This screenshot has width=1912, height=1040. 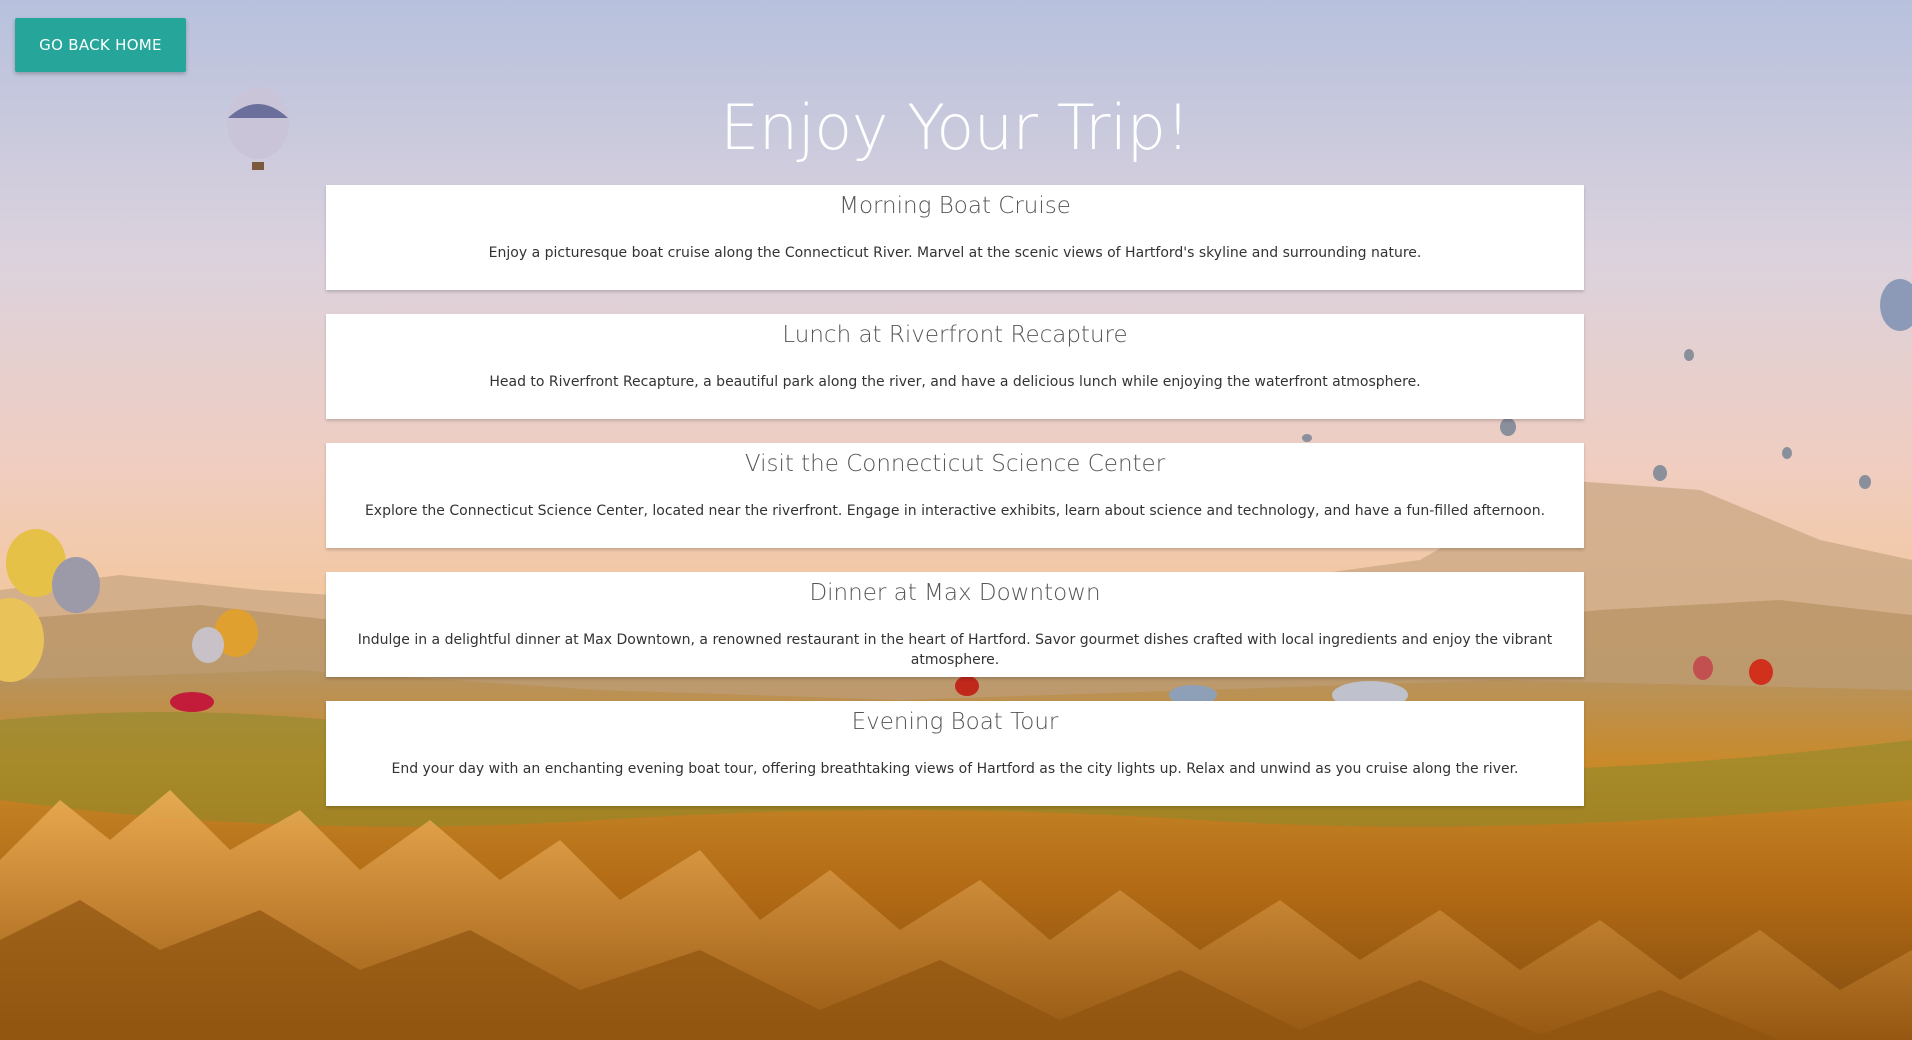 I want to click on activity-title: Dinner at Max Downtown, so click(x=955, y=593).